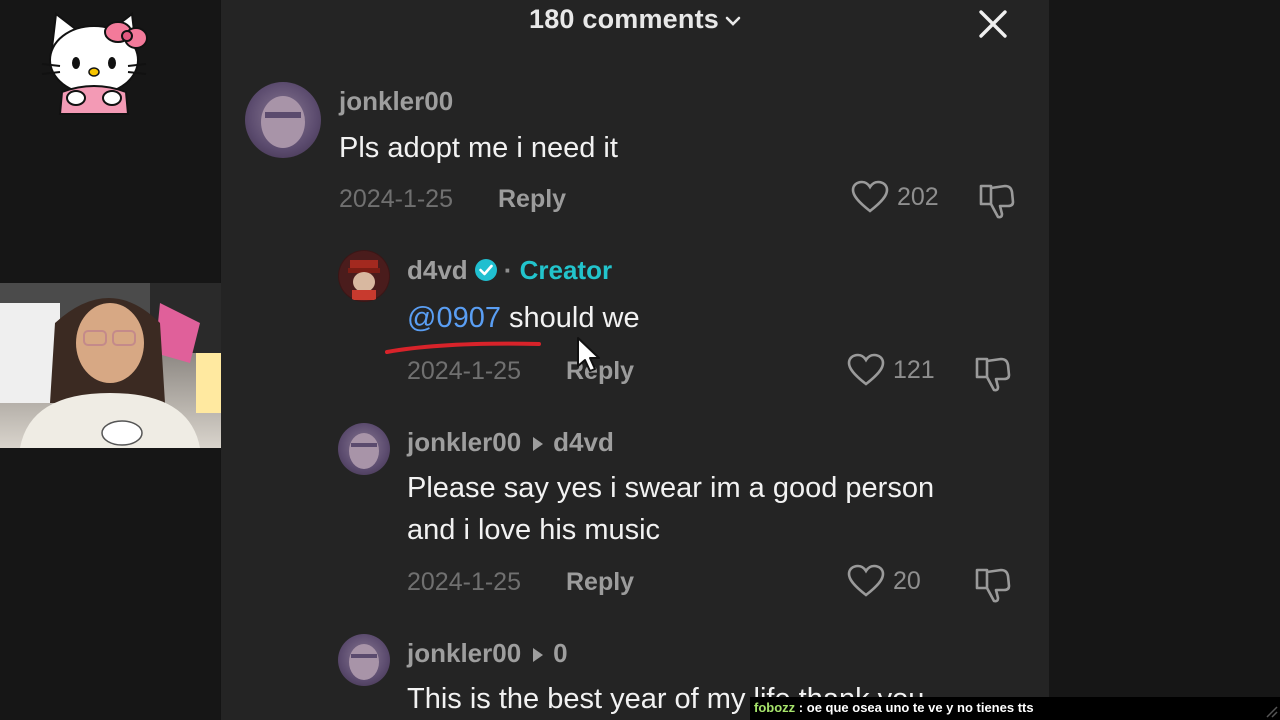 The height and width of the screenshot is (720, 1280). Describe the element at coordinates (463, 347) in the screenshot. I see `red-underline-annotation` at that location.